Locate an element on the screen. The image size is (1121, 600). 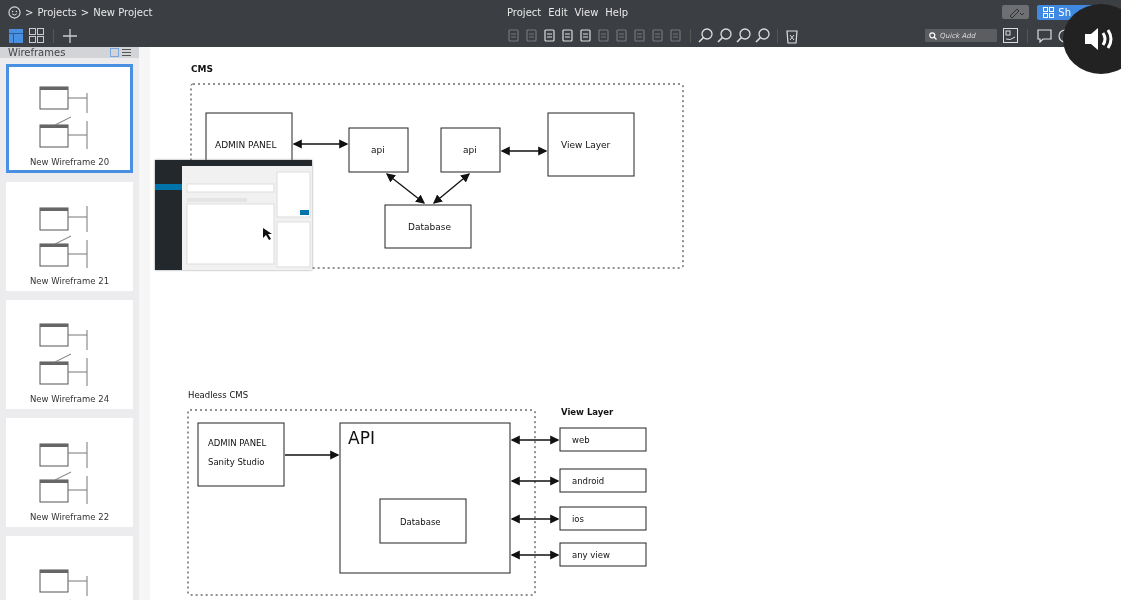
menu-item: Help is located at coordinates (617, 12).